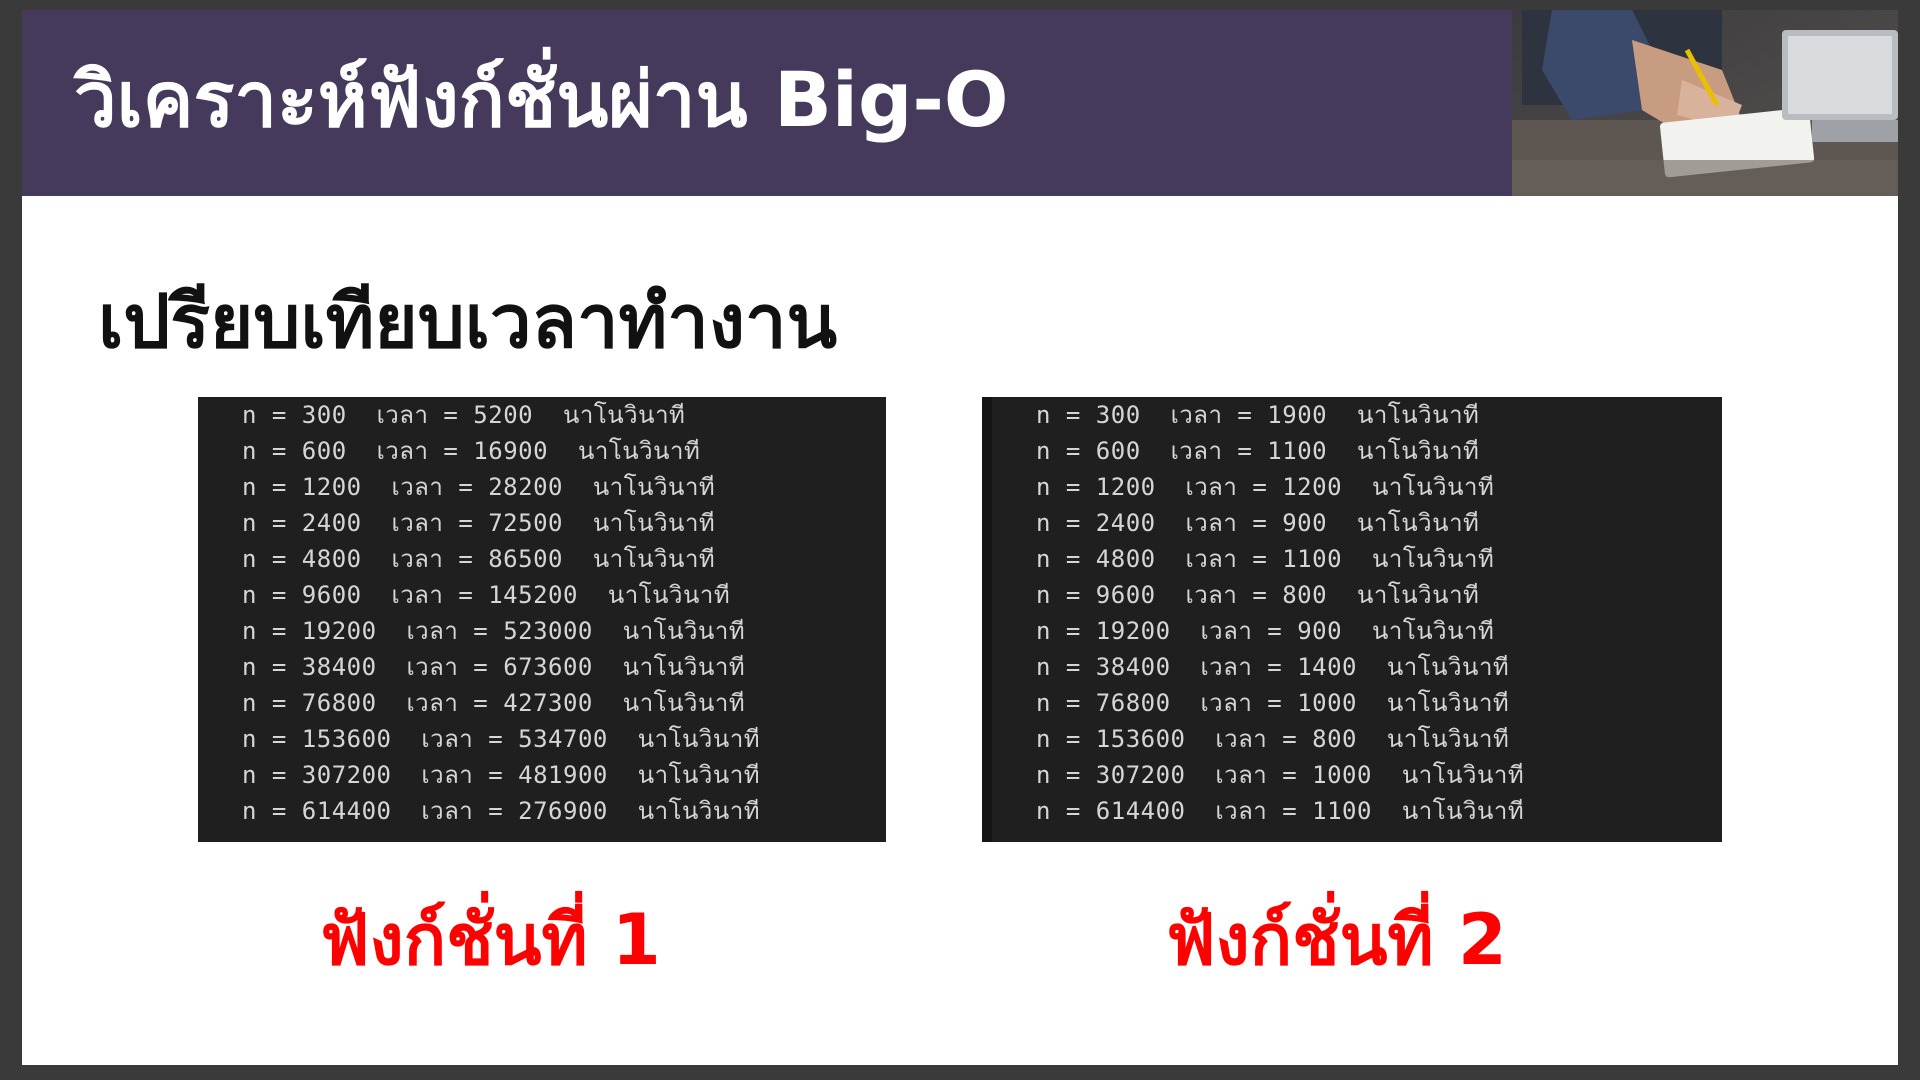 The width and height of the screenshot is (1920, 1080). I want to click on console-line: n = 2400 เวลา = 72500 นาโนวินาที, so click(479, 523).